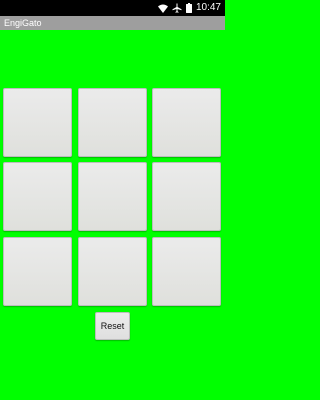 The height and width of the screenshot is (400, 320). I want to click on status-bar: 10:47, so click(112, 8).